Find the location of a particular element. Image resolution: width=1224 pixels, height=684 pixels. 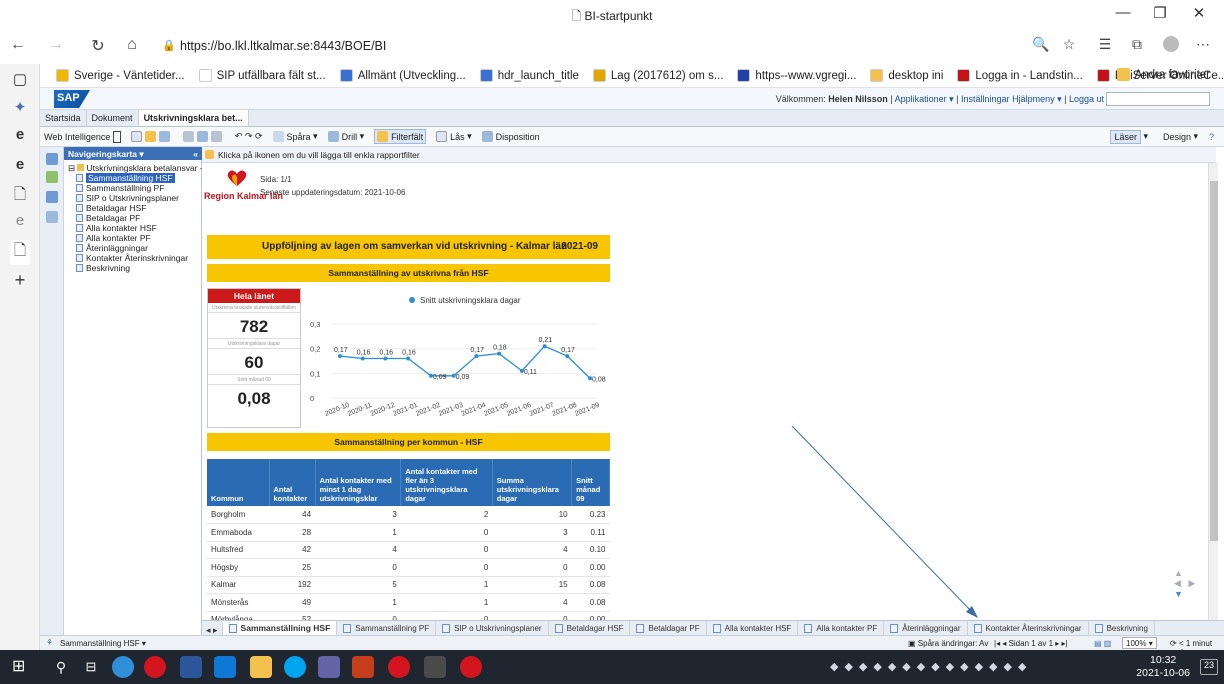

disposition-button: Disposition is located at coordinates (510, 136).